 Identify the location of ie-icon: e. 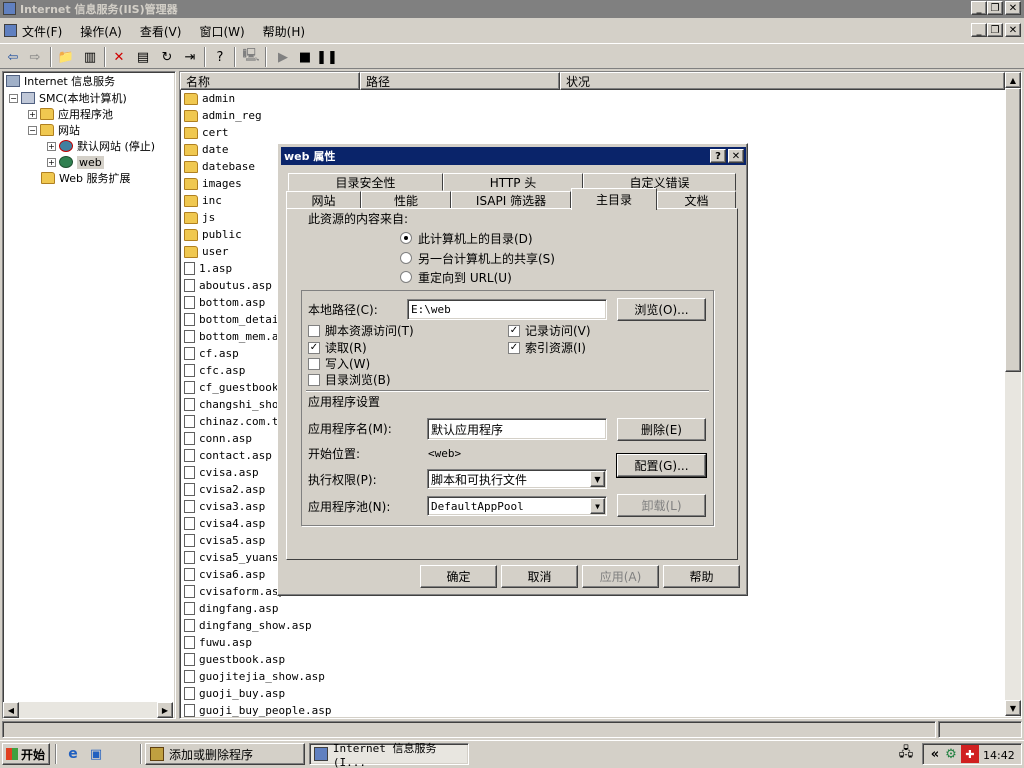
(73, 754).